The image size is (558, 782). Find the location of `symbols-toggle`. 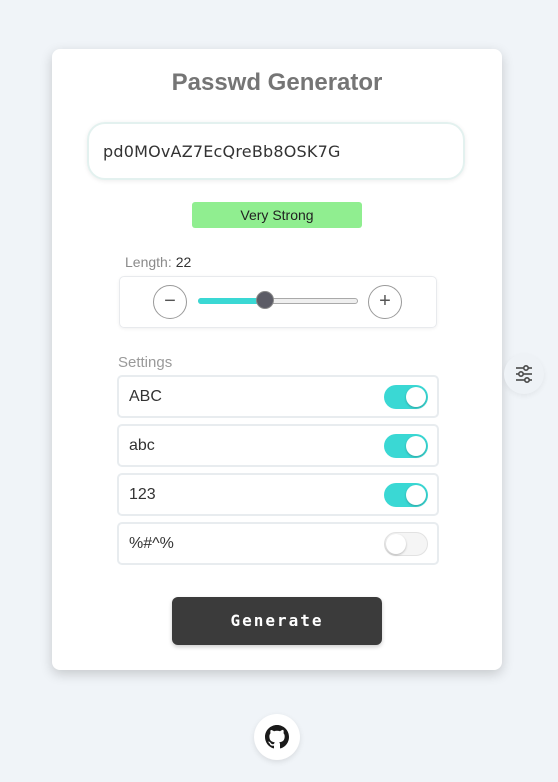

symbols-toggle is located at coordinates (406, 544).